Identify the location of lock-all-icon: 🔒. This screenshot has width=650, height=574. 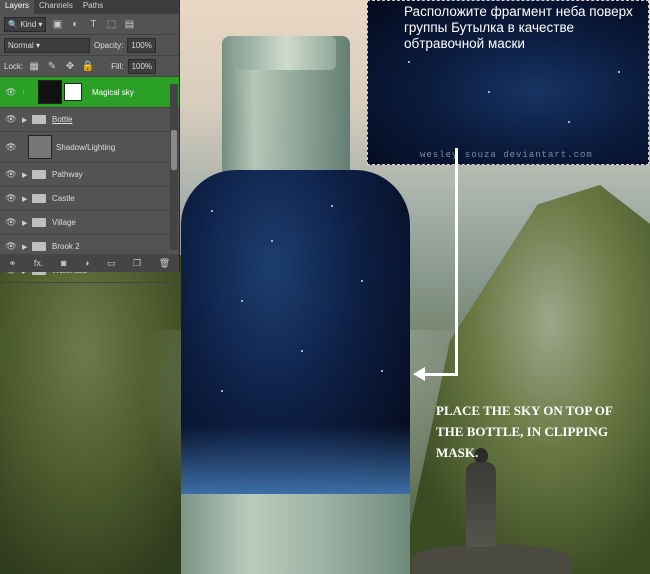
(88, 66).